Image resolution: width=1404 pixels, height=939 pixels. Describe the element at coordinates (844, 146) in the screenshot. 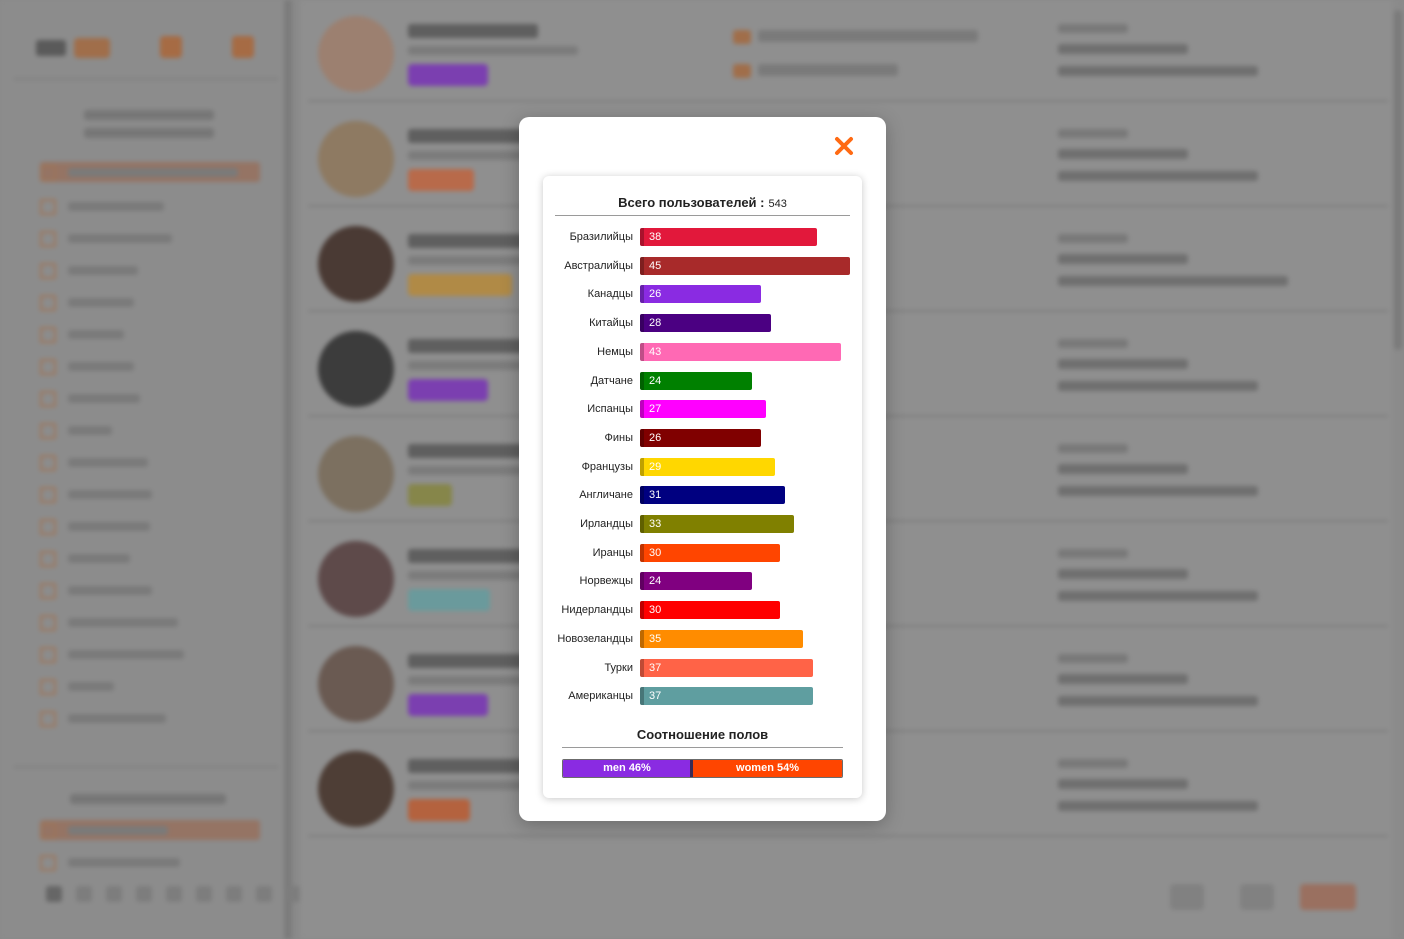

I see `close-icon` at that location.